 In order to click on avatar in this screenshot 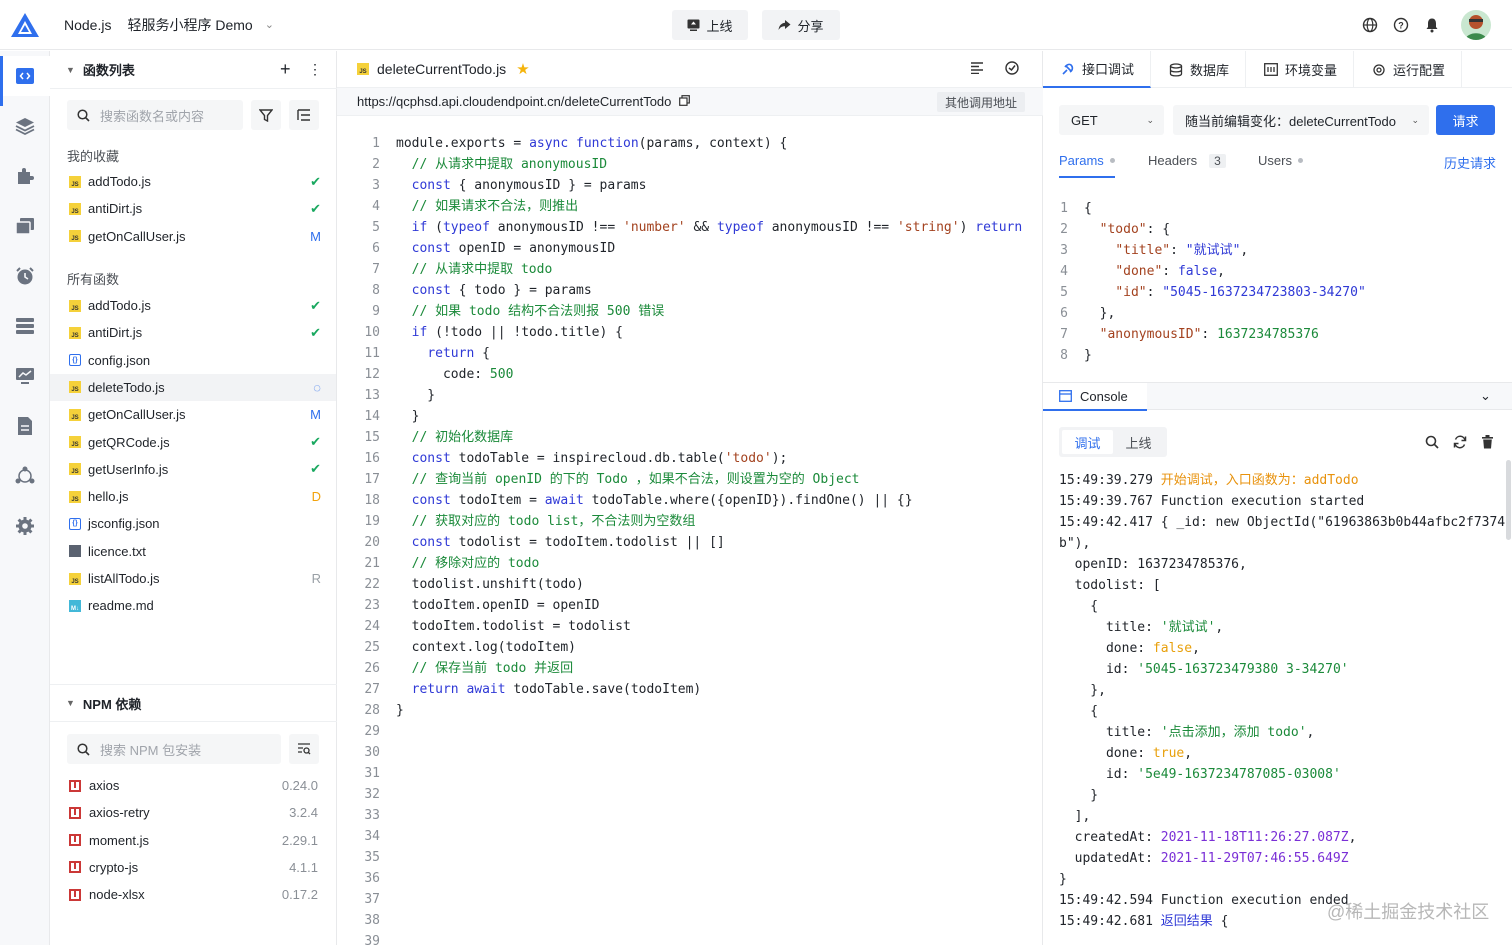, I will do `click(1476, 25)`.